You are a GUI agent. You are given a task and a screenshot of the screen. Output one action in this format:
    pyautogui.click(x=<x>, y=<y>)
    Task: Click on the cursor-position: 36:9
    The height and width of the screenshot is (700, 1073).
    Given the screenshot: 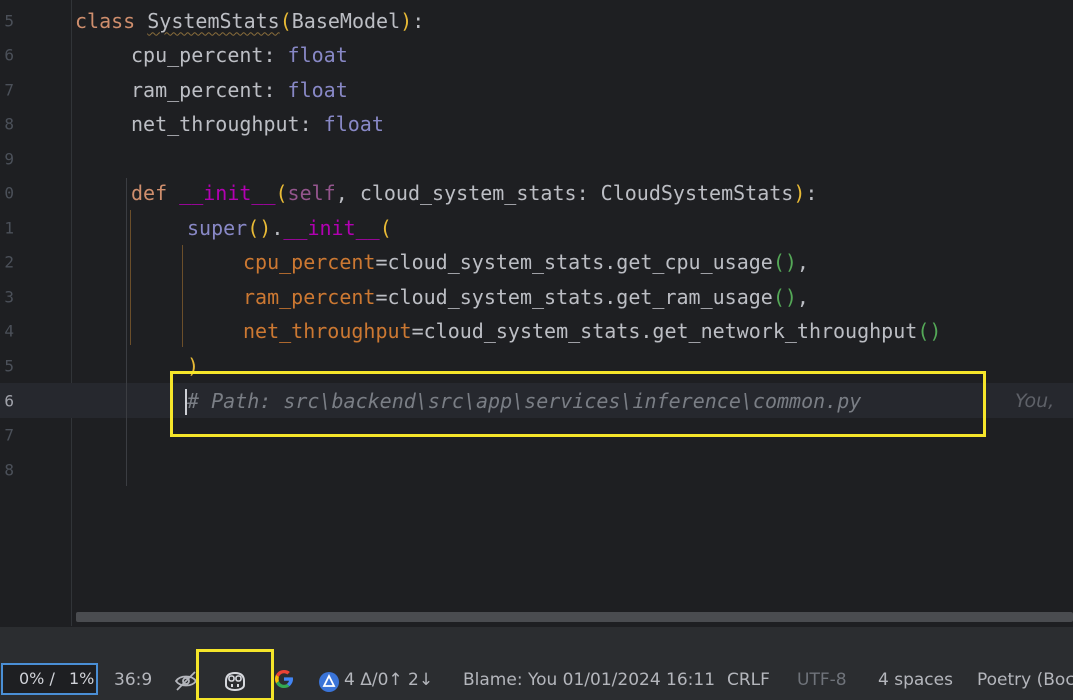 What is the action you would take?
    pyautogui.click(x=133, y=680)
    